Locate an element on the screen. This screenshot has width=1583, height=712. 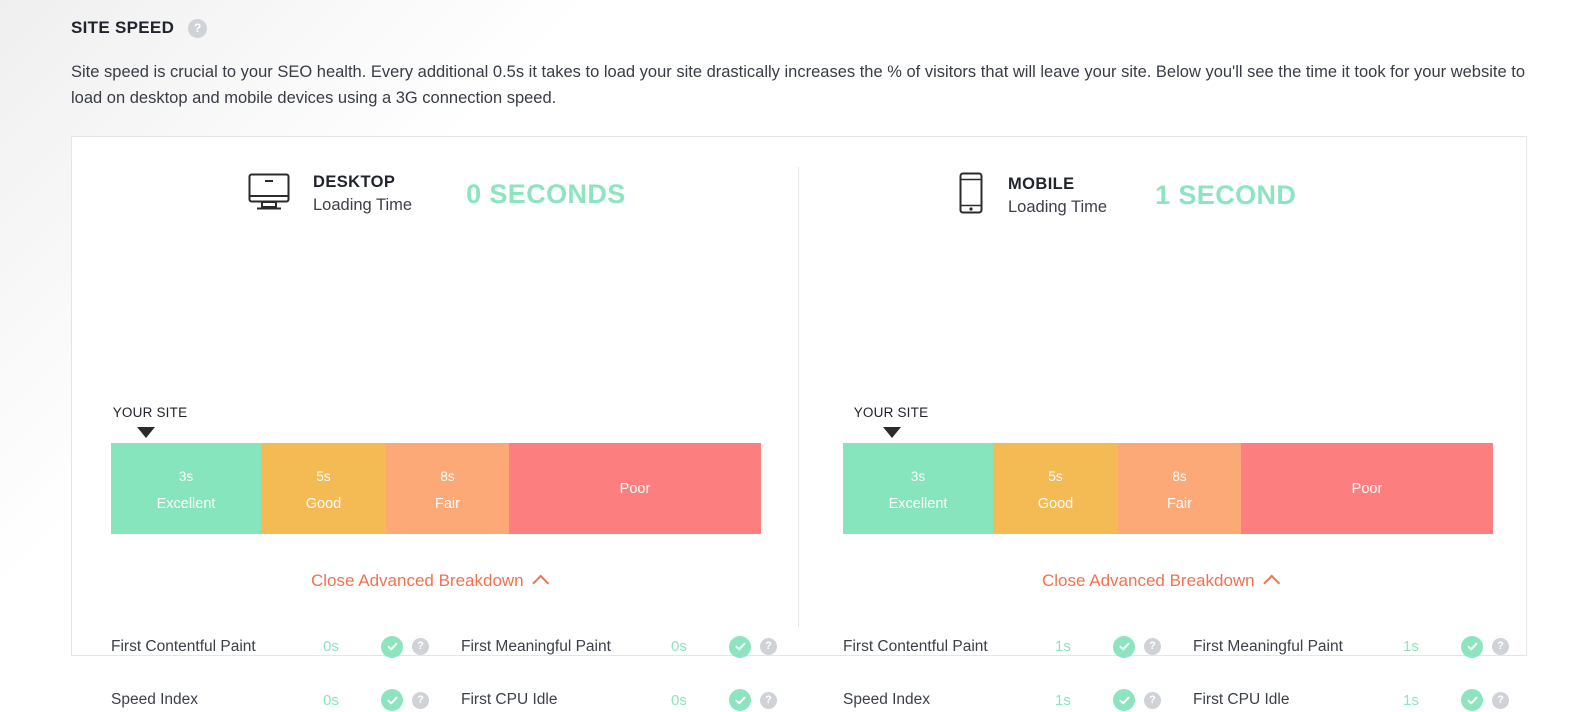
metric-row: First CPU Idle 0s ? is located at coordinates (631, 693).